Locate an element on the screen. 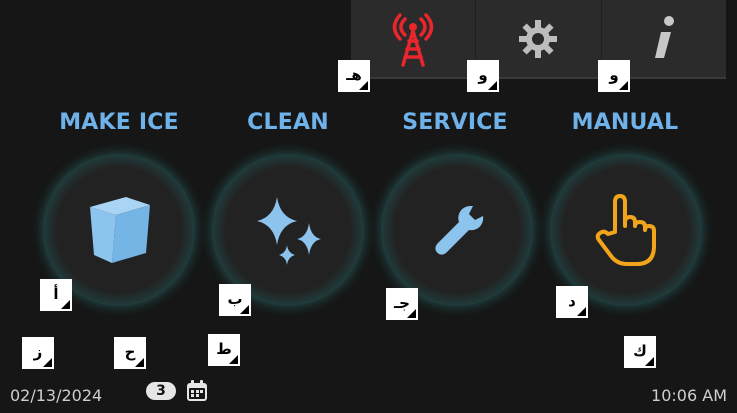 Image resolution: width=737 pixels, height=413 pixels. sparkle-icon is located at coordinates (289, 231).